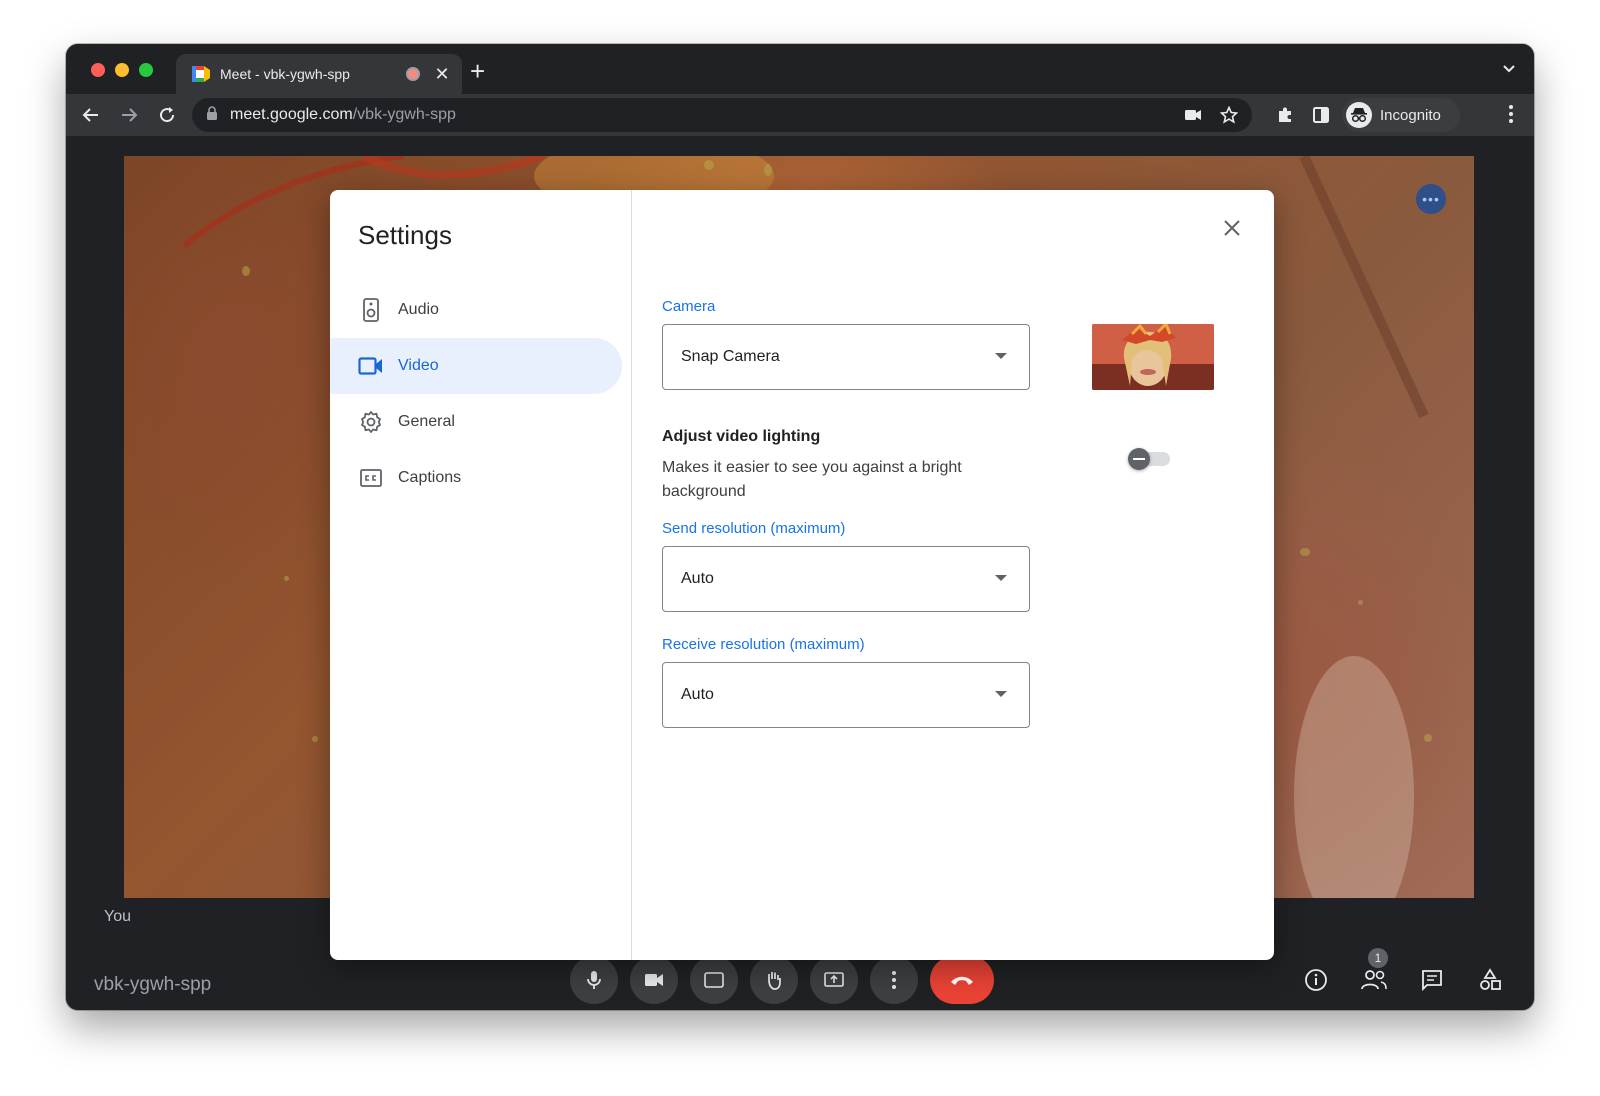  What do you see at coordinates (1378, 958) in the screenshot?
I see `participants-count-badge: 1` at bounding box center [1378, 958].